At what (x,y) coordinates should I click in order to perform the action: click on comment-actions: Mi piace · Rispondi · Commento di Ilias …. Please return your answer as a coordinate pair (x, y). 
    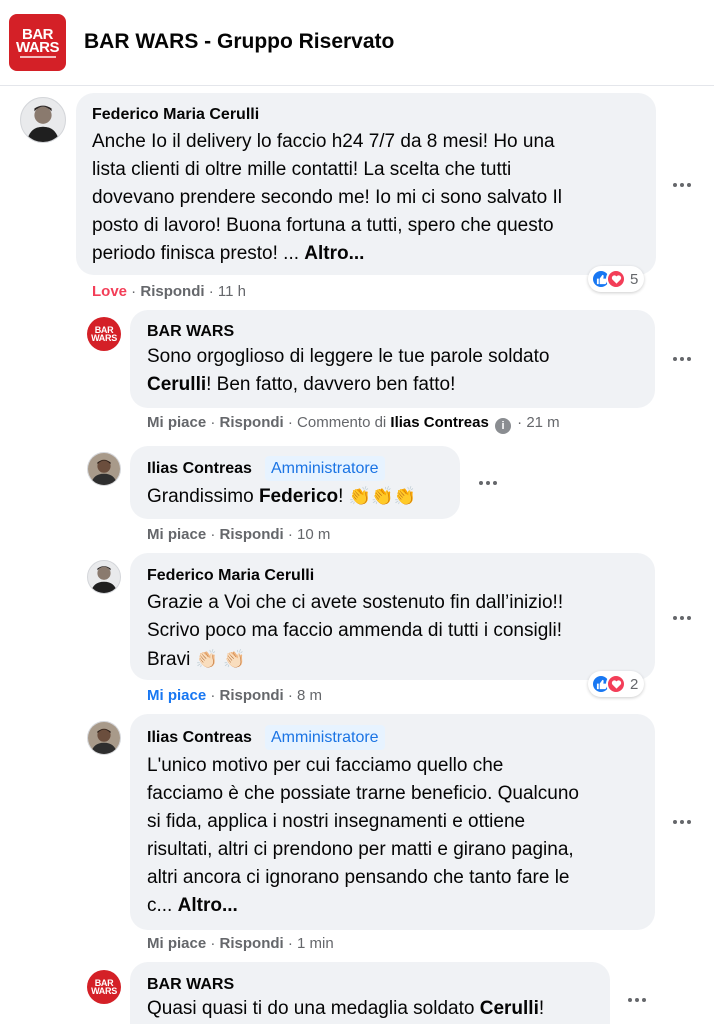
    Looking at the image, I should click on (353, 424).